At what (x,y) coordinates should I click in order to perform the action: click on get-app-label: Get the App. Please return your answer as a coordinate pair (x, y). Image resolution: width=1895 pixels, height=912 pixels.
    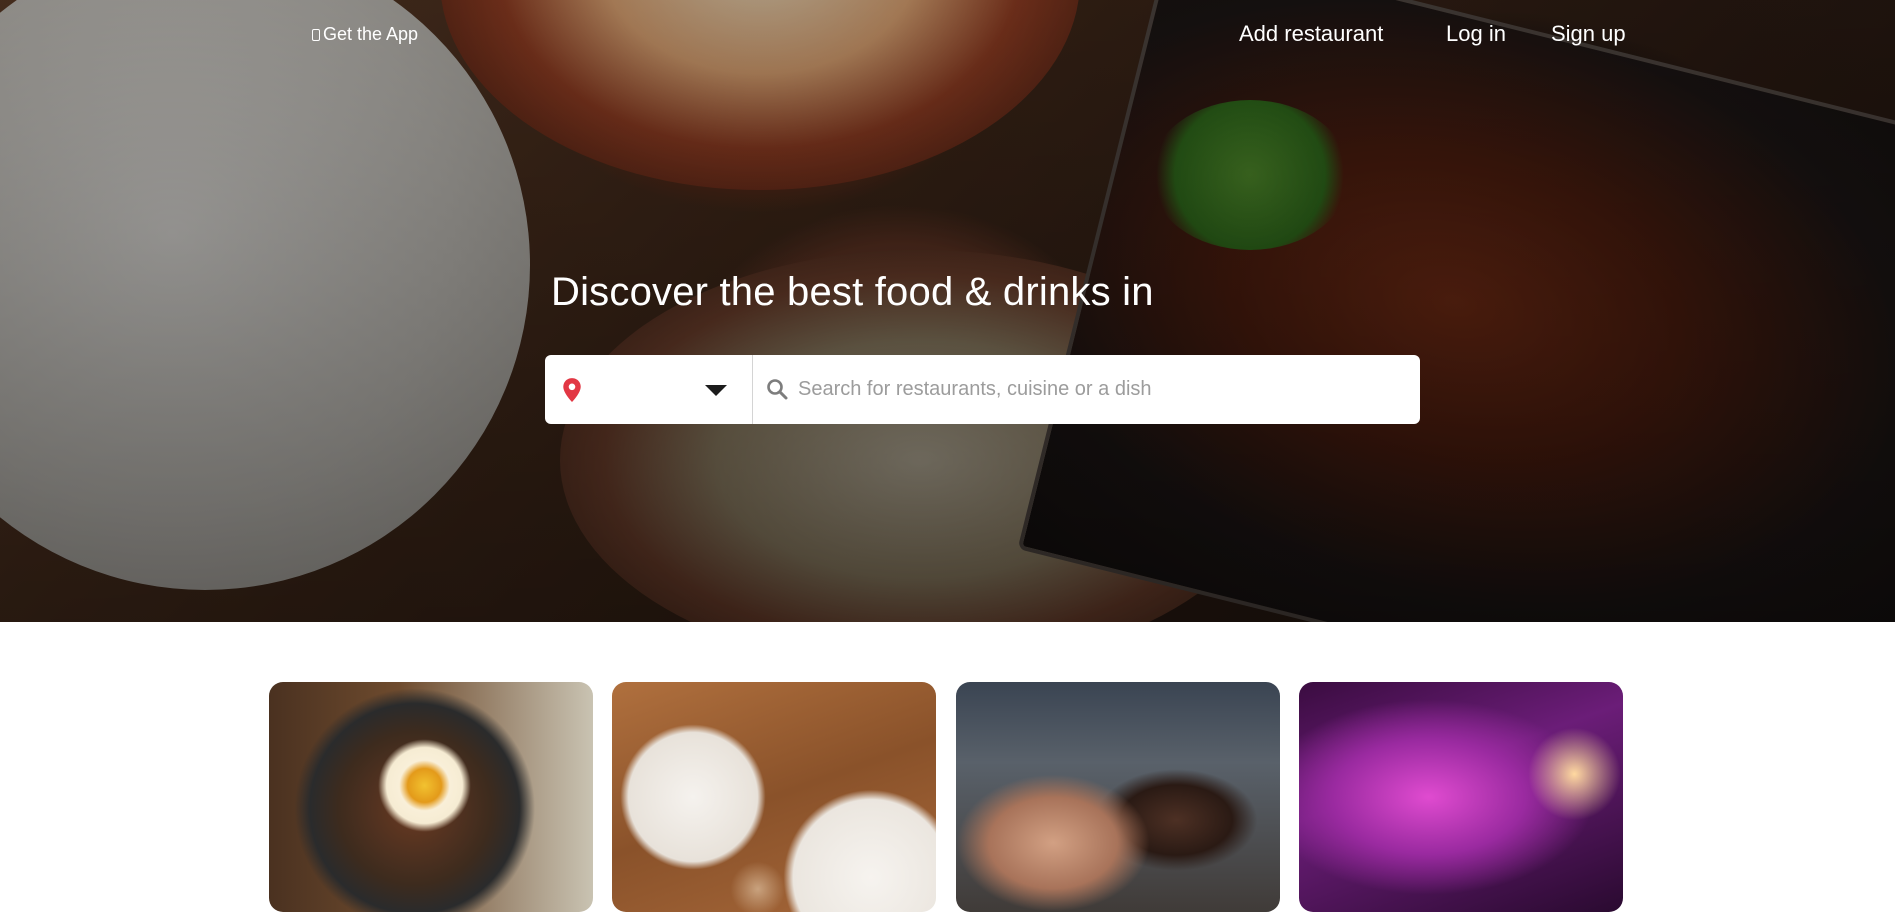
    Looking at the image, I should click on (371, 34).